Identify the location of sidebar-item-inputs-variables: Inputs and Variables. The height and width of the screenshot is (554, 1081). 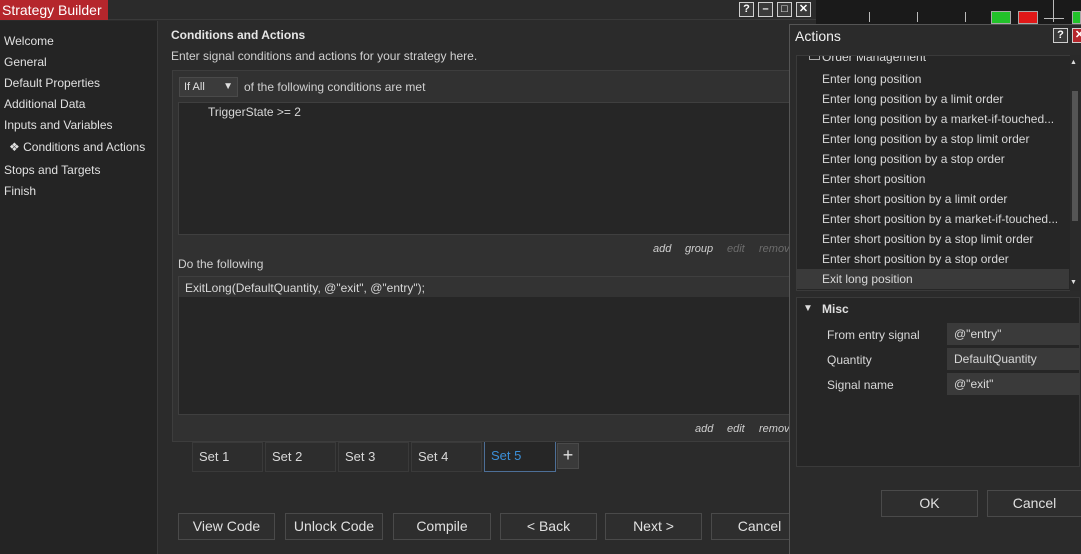
(58, 125).